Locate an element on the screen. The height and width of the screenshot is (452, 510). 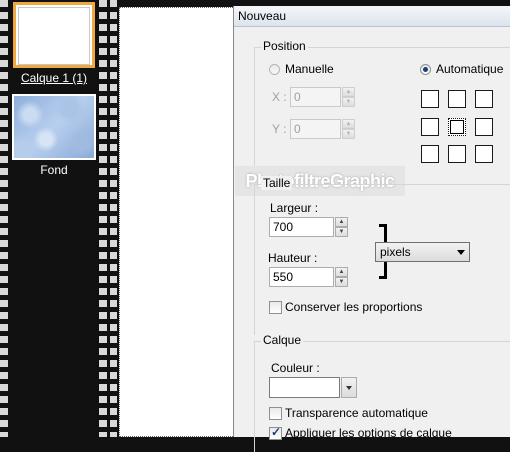
x-label: X : is located at coordinates (279, 97).